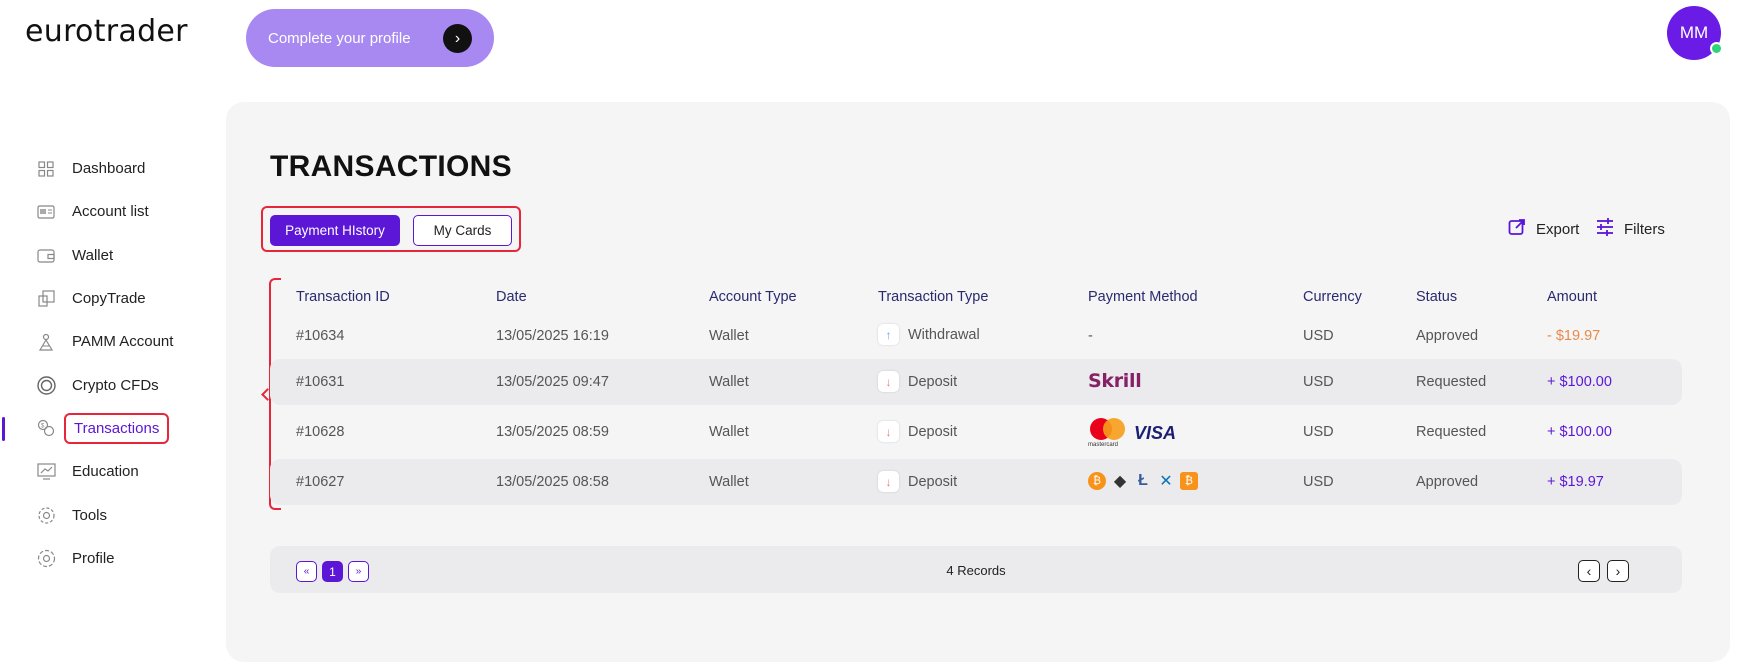  I want to click on cell-amount: + $19.97, so click(1575, 482).